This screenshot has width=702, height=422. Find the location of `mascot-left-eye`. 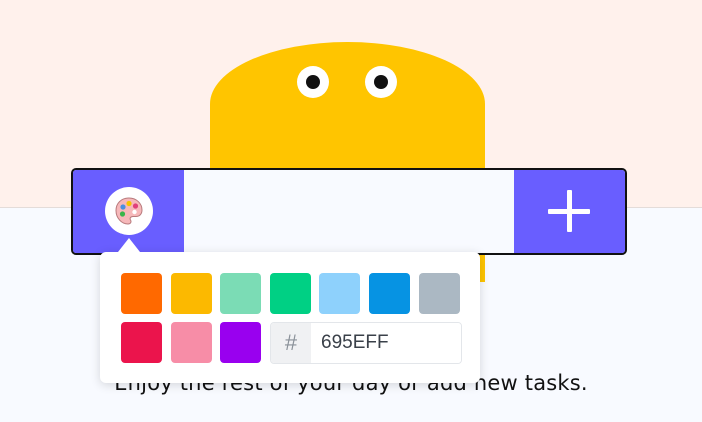

mascot-left-eye is located at coordinates (313, 82).